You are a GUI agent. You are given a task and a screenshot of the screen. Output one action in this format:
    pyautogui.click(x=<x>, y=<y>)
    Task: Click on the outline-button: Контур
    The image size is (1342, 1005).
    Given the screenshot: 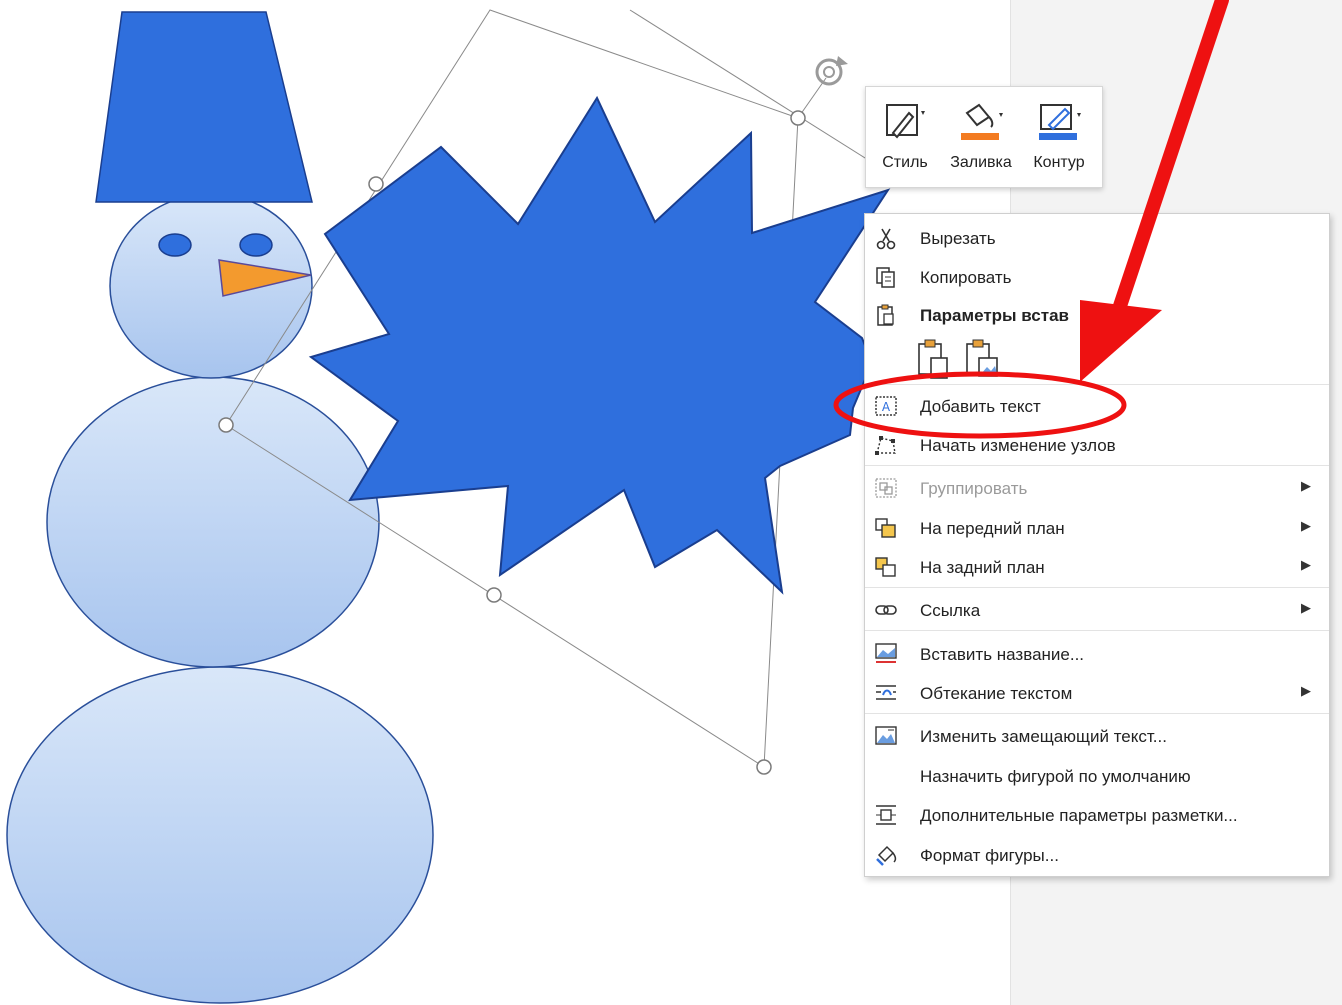 What is the action you would take?
    pyautogui.click(x=1059, y=137)
    